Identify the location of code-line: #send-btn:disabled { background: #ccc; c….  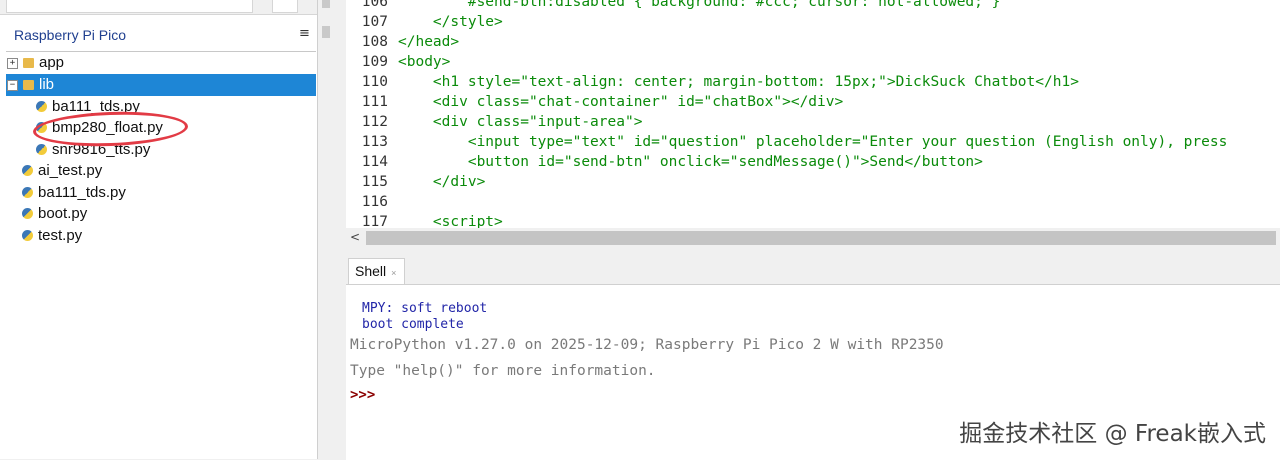
(699, 5).